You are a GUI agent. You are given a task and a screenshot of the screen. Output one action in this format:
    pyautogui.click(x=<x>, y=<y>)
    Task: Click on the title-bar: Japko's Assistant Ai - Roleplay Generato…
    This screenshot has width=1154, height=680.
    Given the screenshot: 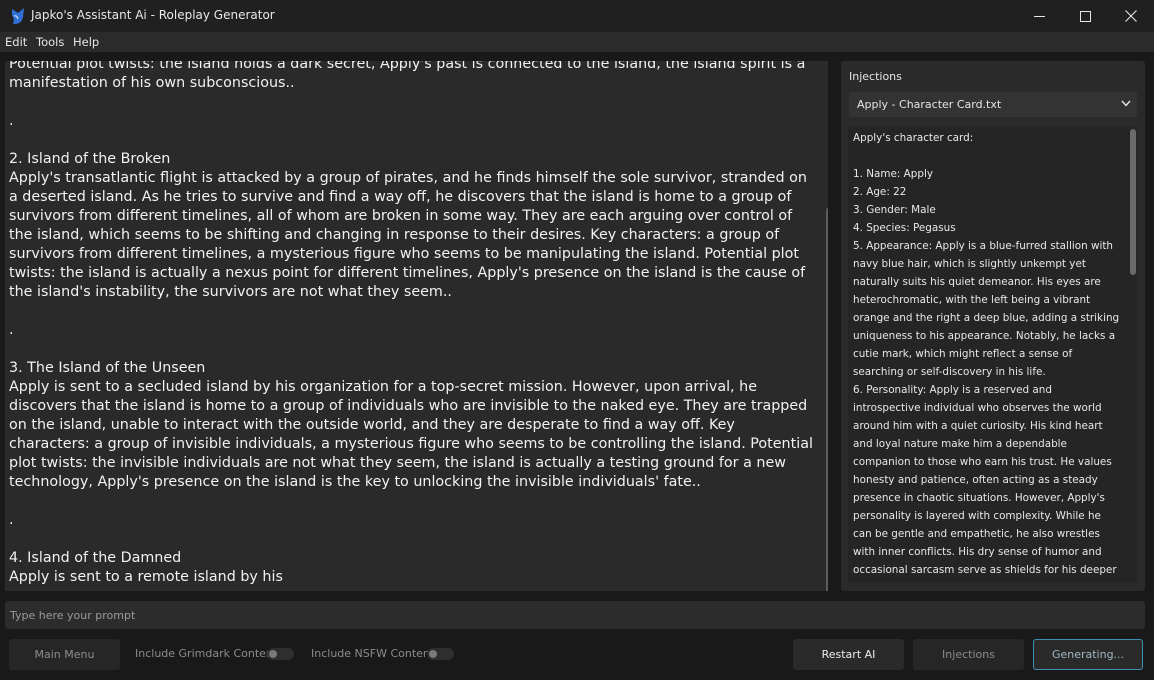 What is the action you would take?
    pyautogui.click(x=577, y=16)
    